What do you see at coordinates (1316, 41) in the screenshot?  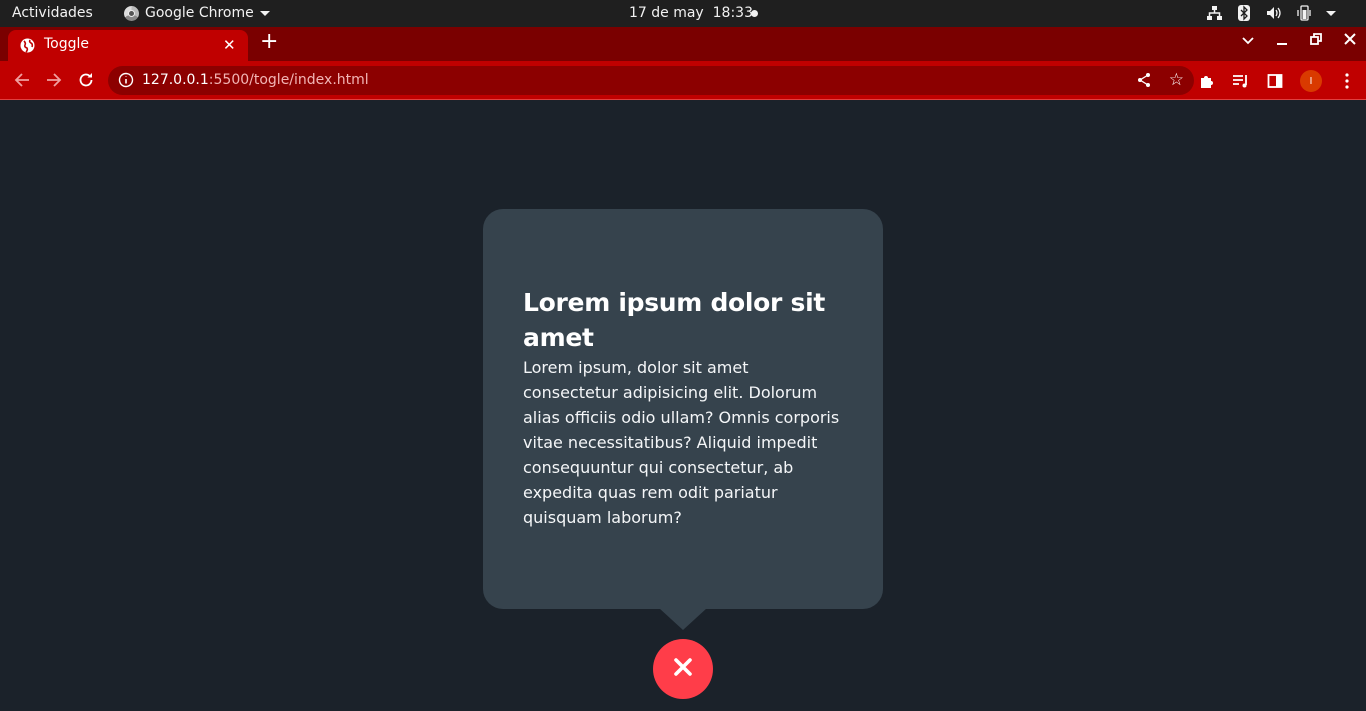 I see `restore-icon` at bounding box center [1316, 41].